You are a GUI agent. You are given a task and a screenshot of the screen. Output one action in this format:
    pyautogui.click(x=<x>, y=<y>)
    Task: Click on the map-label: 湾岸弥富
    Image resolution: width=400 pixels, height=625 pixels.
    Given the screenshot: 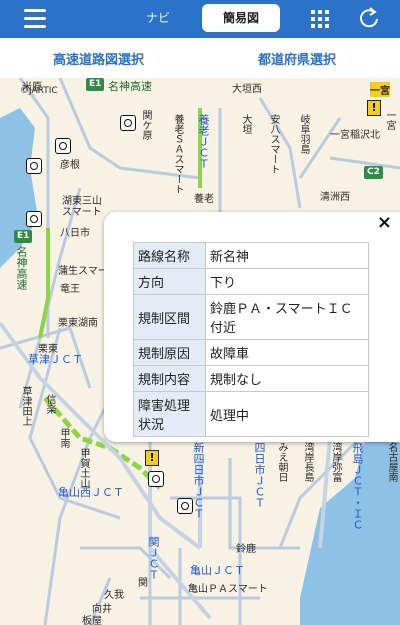 What is the action you would take?
    pyautogui.click(x=335, y=462)
    